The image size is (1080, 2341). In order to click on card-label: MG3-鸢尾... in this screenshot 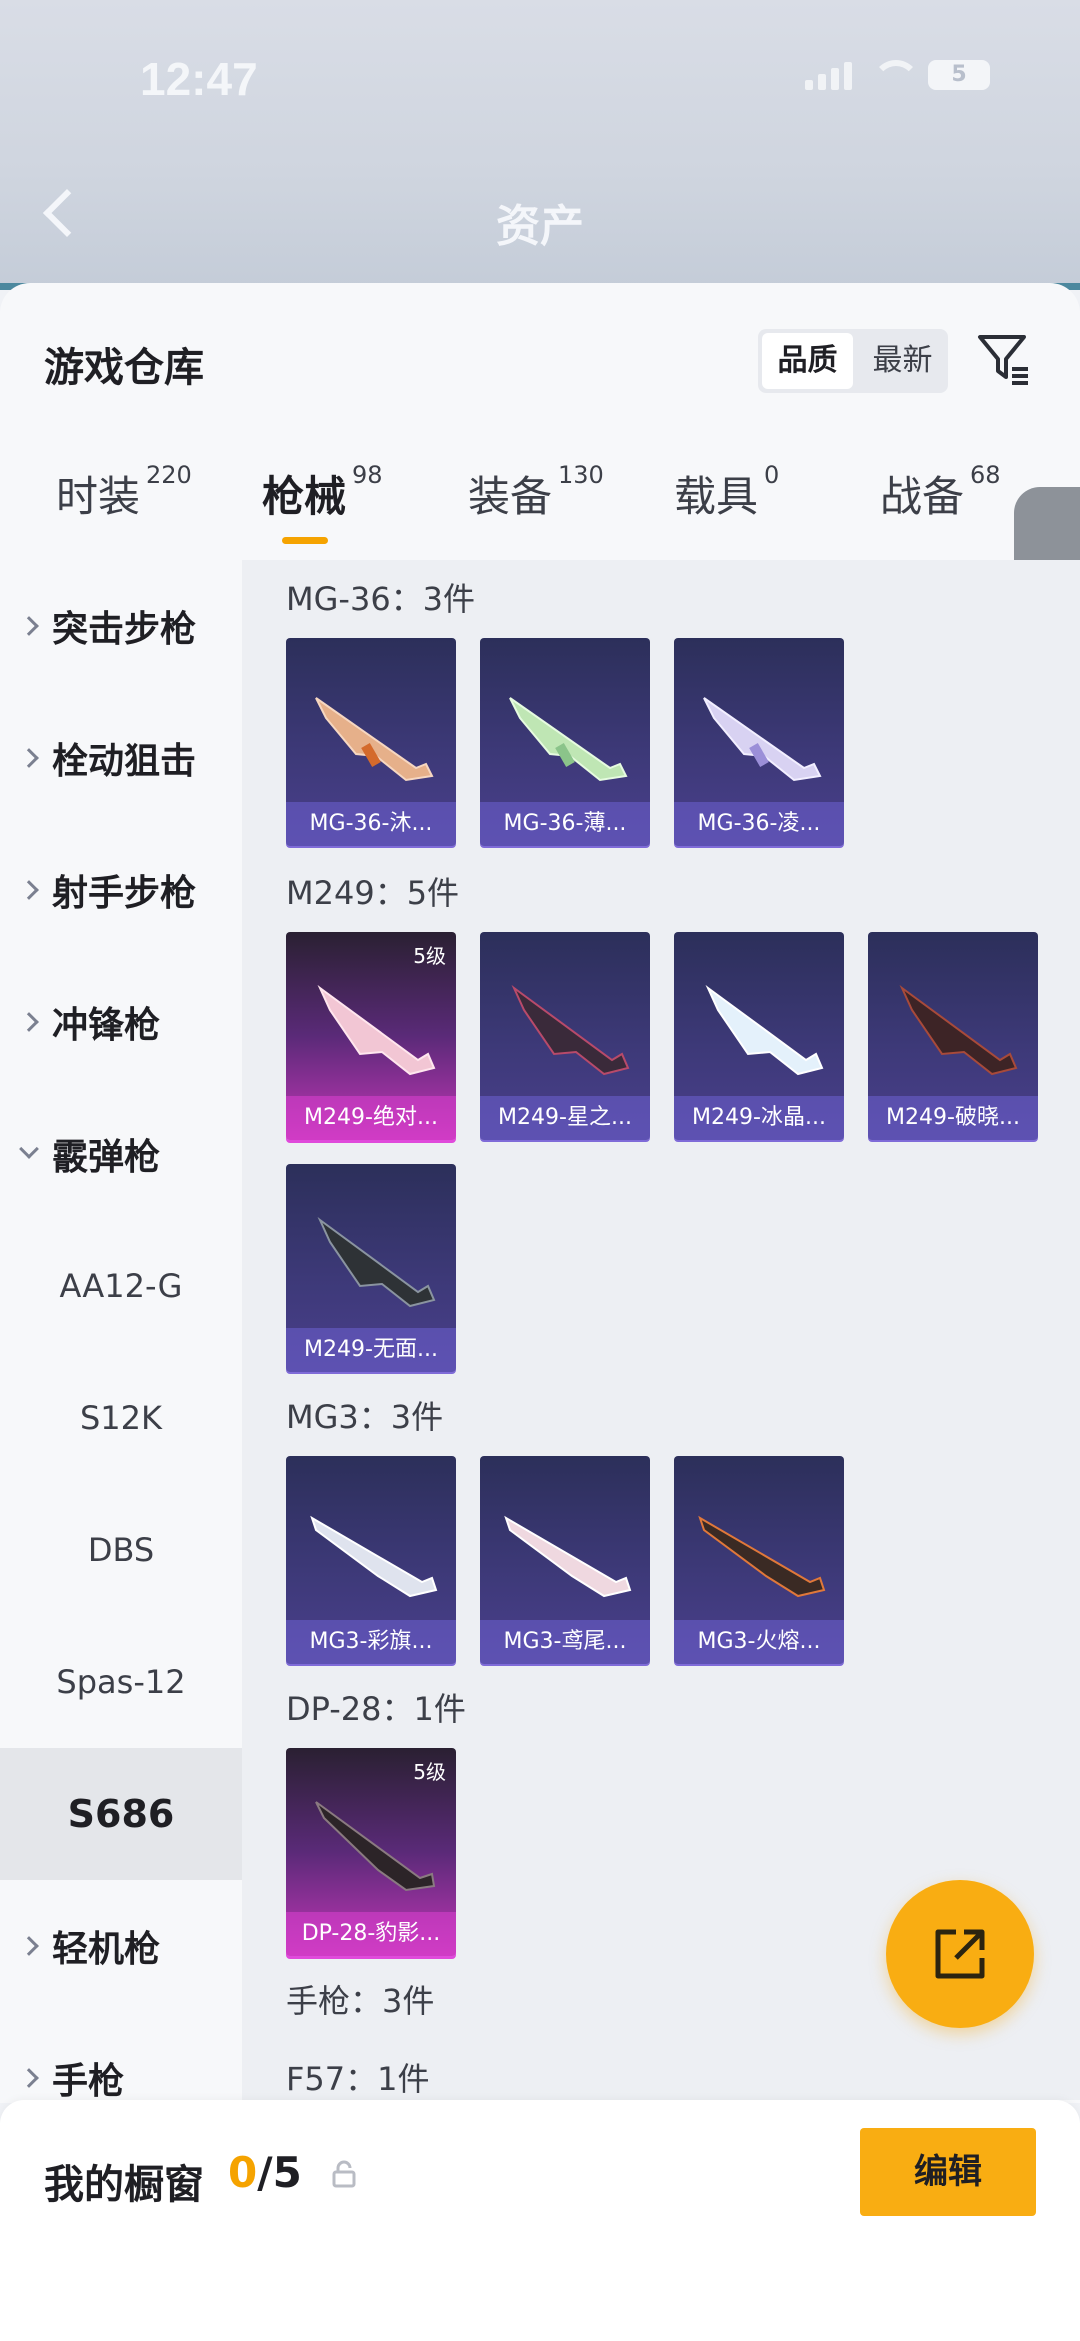, I will do `click(565, 1642)`.